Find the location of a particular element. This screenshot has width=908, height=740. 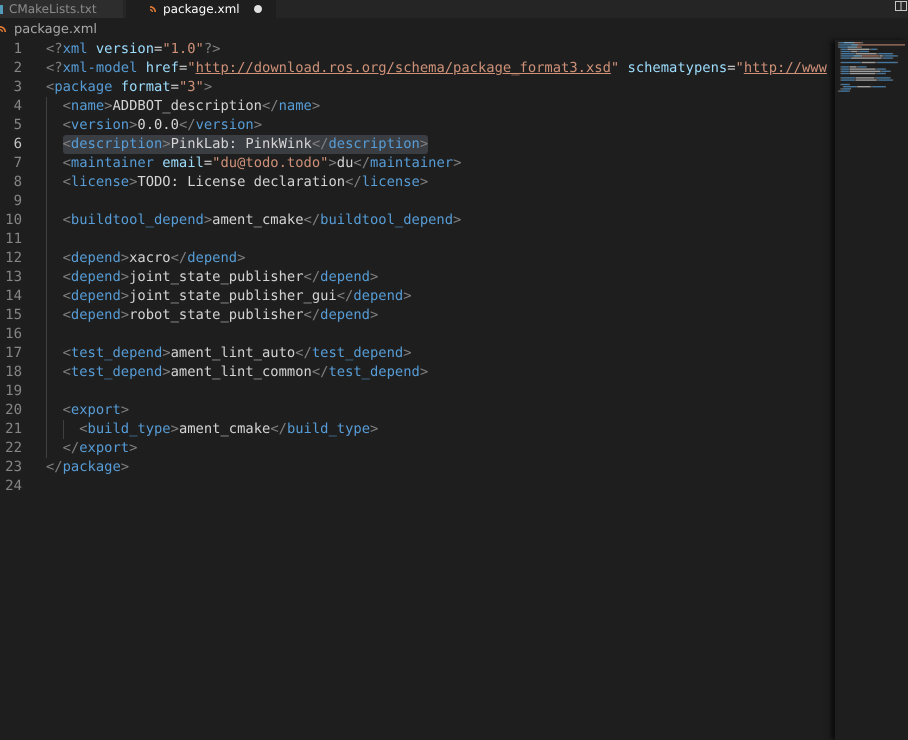

line-number: 14 is located at coordinates (13, 296).